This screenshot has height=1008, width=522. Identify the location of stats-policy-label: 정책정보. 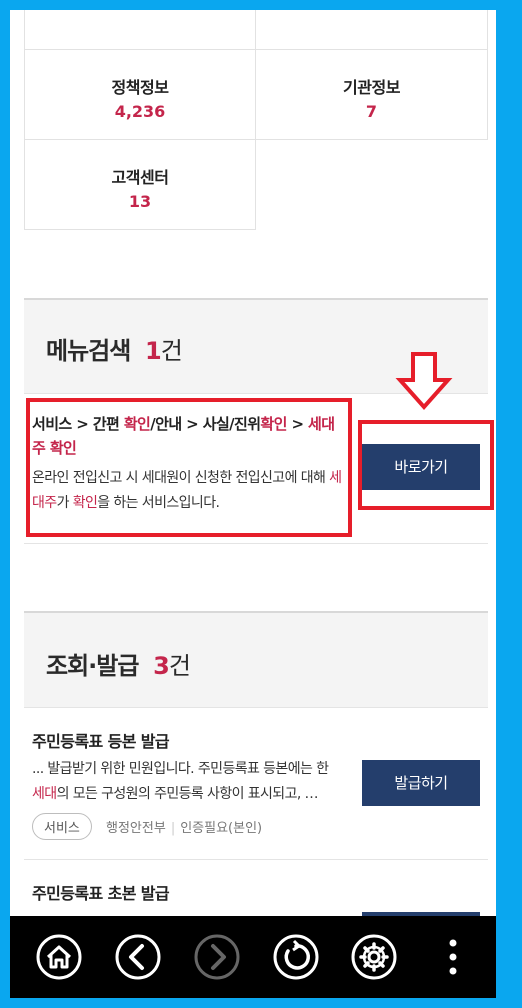
(140, 87).